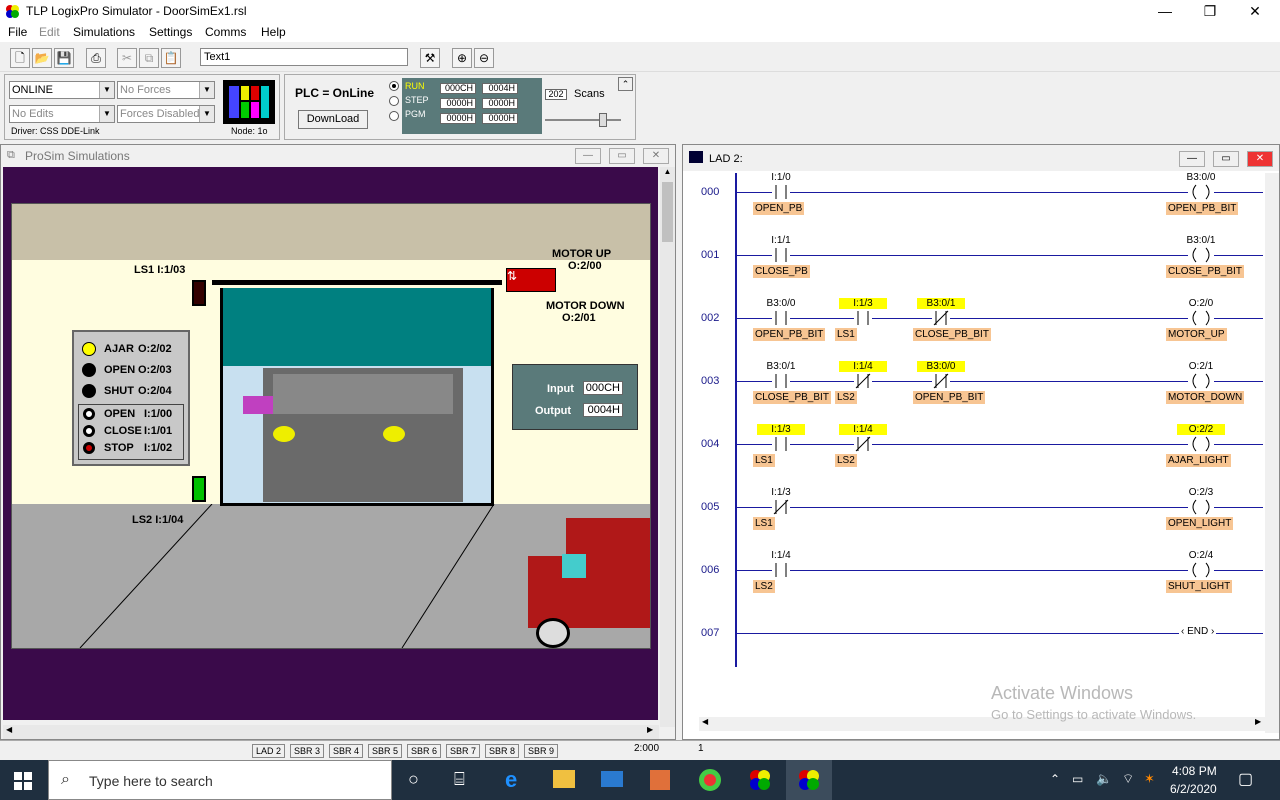  I want to click on coil-tag: SHUT_LIGHT, so click(1199, 586).